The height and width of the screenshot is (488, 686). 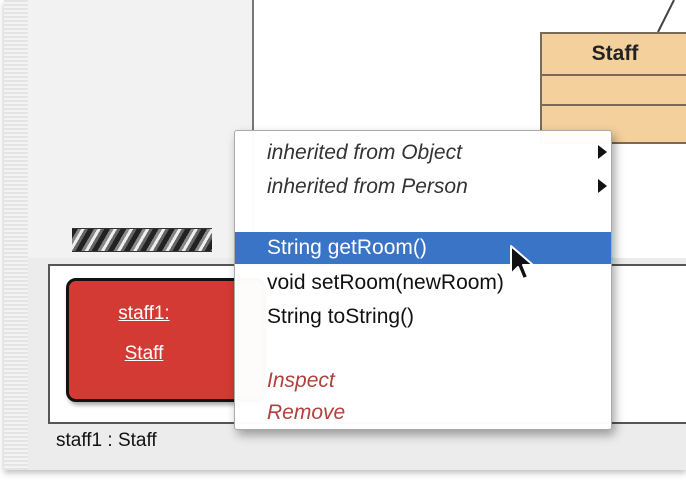 I want to click on bench-resize-handle, so click(x=142, y=240).